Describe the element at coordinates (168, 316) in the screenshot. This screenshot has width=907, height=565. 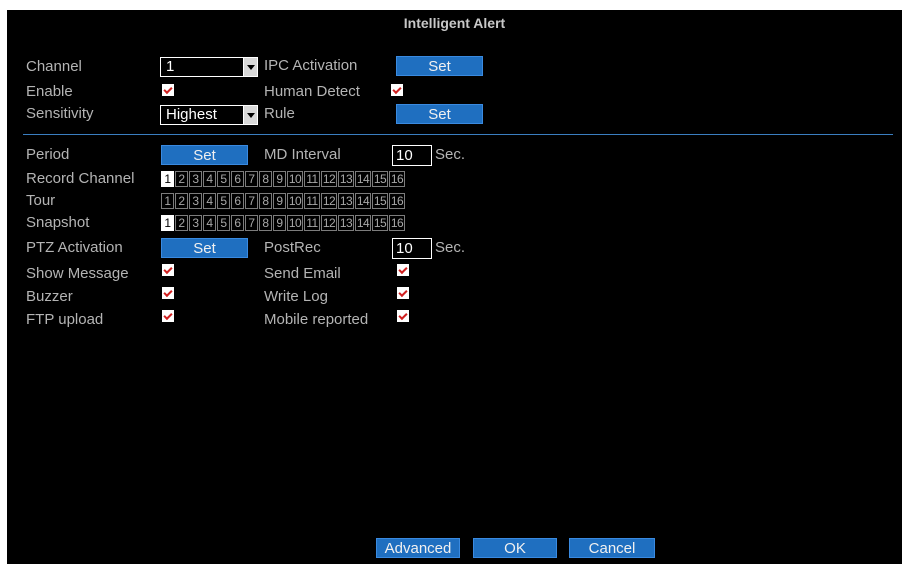
I see `ftp-upload-checkbox` at that location.